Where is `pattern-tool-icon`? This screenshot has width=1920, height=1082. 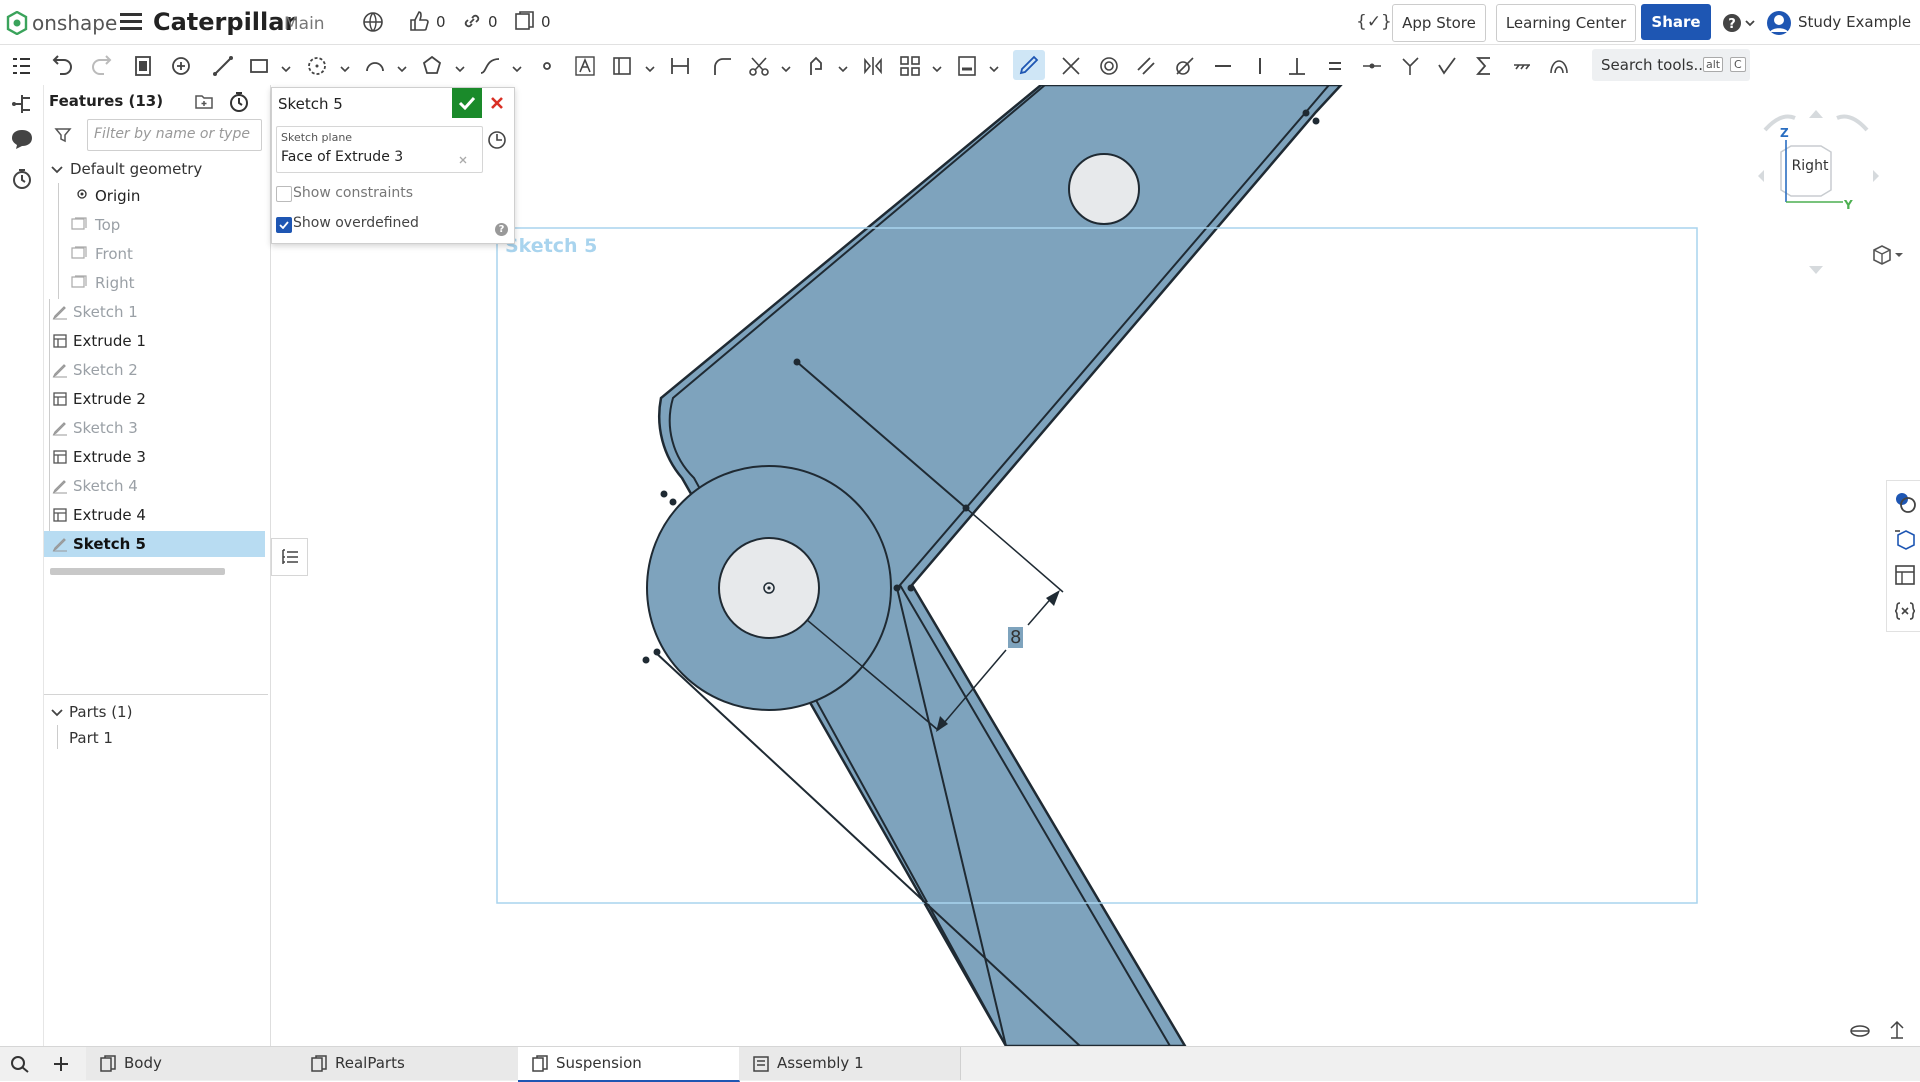 pattern-tool-icon is located at coordinates (910, 66).